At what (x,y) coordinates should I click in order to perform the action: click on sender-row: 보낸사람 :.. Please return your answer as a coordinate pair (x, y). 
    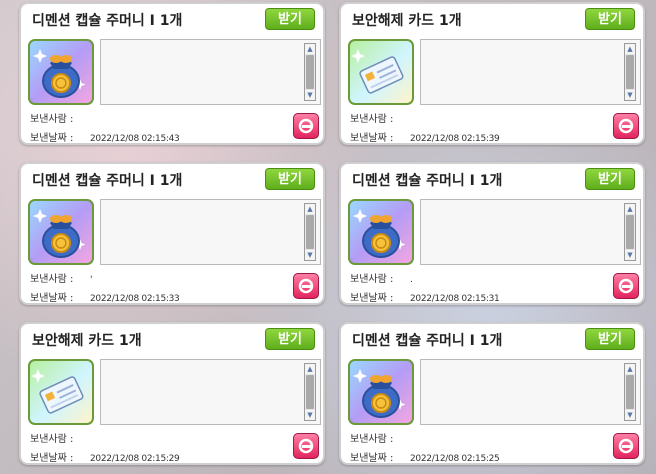
    Looking at the image, I should click on (381, 277).